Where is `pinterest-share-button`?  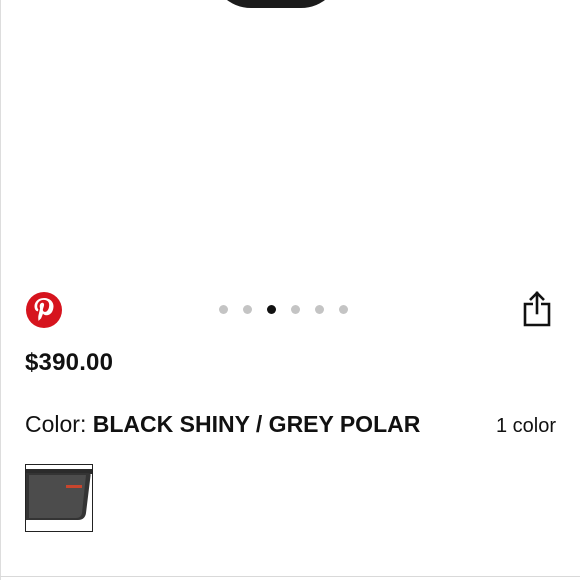
pinterest-share-button is located at coordinates (44, 310).